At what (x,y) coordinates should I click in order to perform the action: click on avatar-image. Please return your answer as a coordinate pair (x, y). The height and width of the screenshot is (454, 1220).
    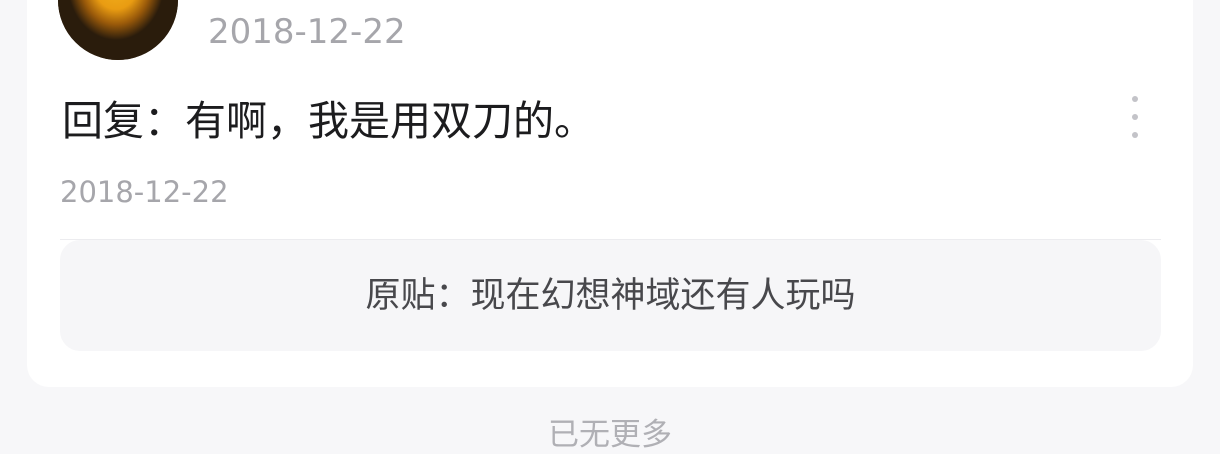
    Looking at the image, I should click on (118, 30).